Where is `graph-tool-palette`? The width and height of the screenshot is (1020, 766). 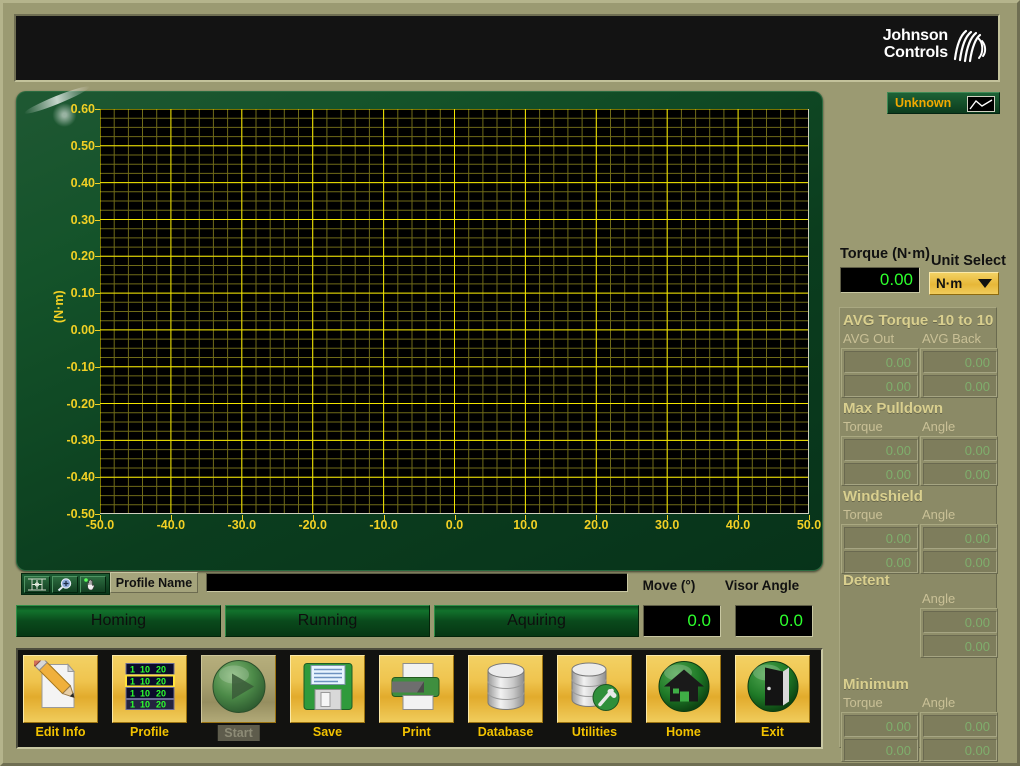 graph-tool-palette is located at coordinates (65, 584).